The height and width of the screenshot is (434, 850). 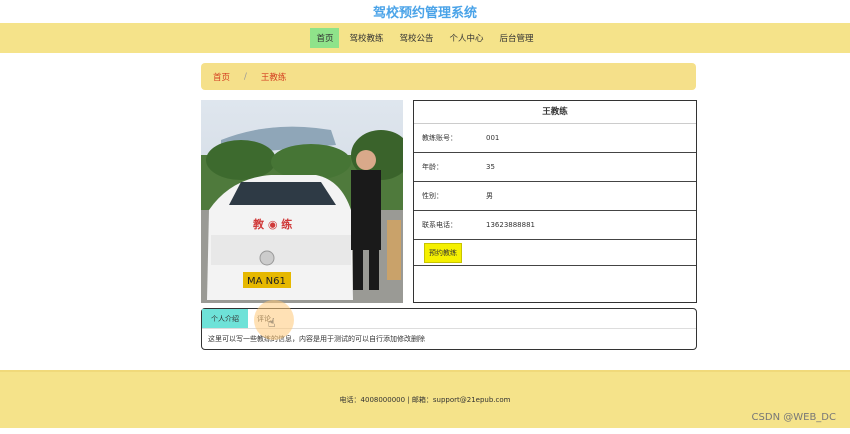 What do you see at coordinates (510, 225) in the screenshot?
I see `info-value: 13623888881` at bounding box center [510, 225].